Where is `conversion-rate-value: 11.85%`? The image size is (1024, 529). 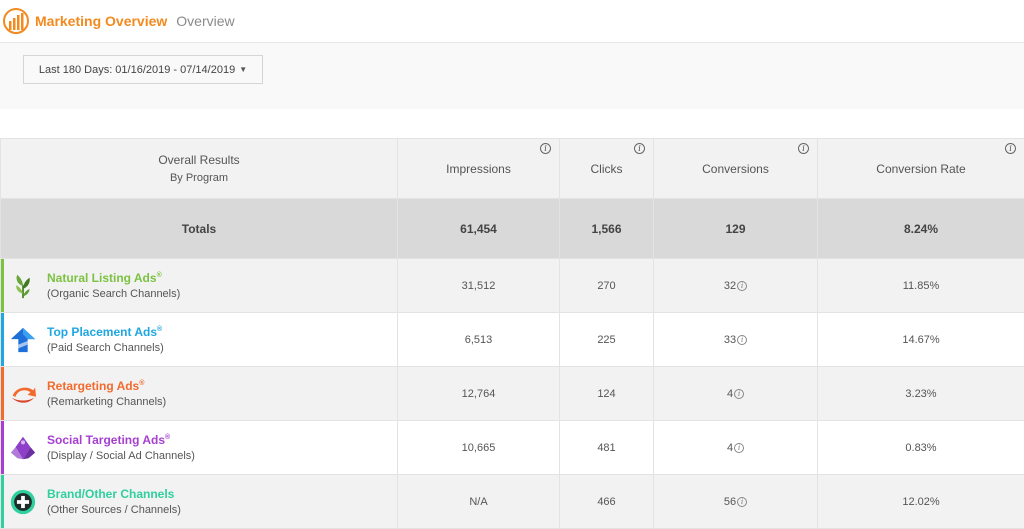 conversion-rate-value: 11.85% is located at coordinates (920, 285).